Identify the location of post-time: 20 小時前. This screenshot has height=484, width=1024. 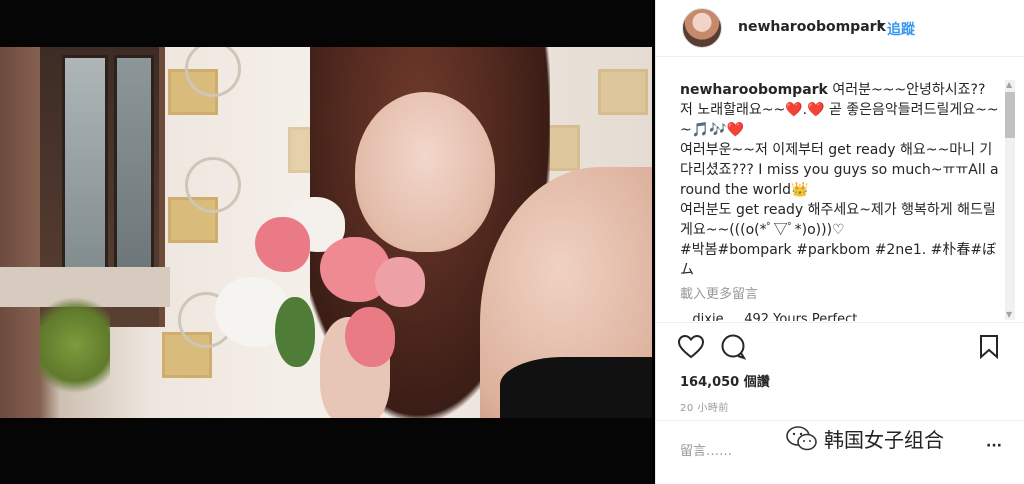
(704, 408).